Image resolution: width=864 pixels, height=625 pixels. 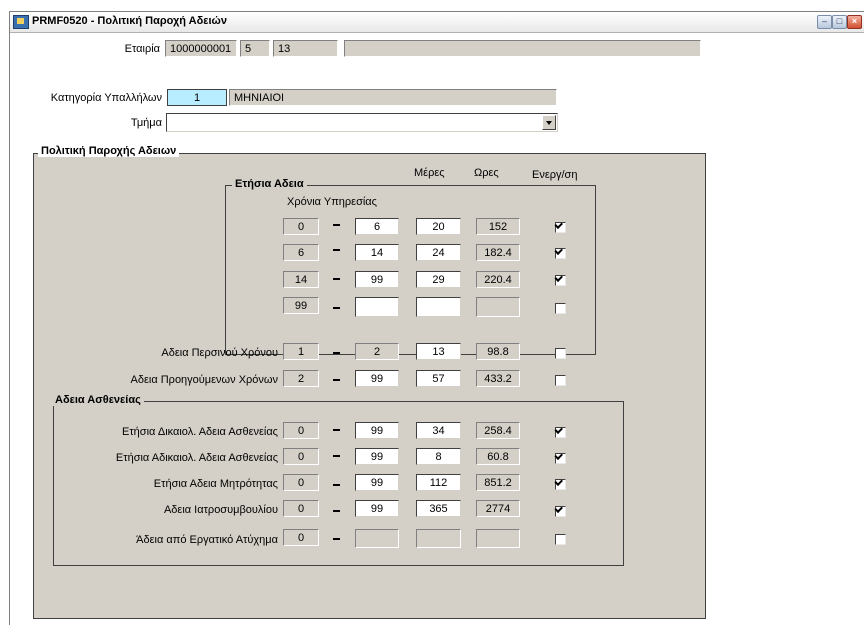 What do you see at coordinates (377, 307) in the screenshot?
I see `annual-to-input` at bounding box center [377, 307].